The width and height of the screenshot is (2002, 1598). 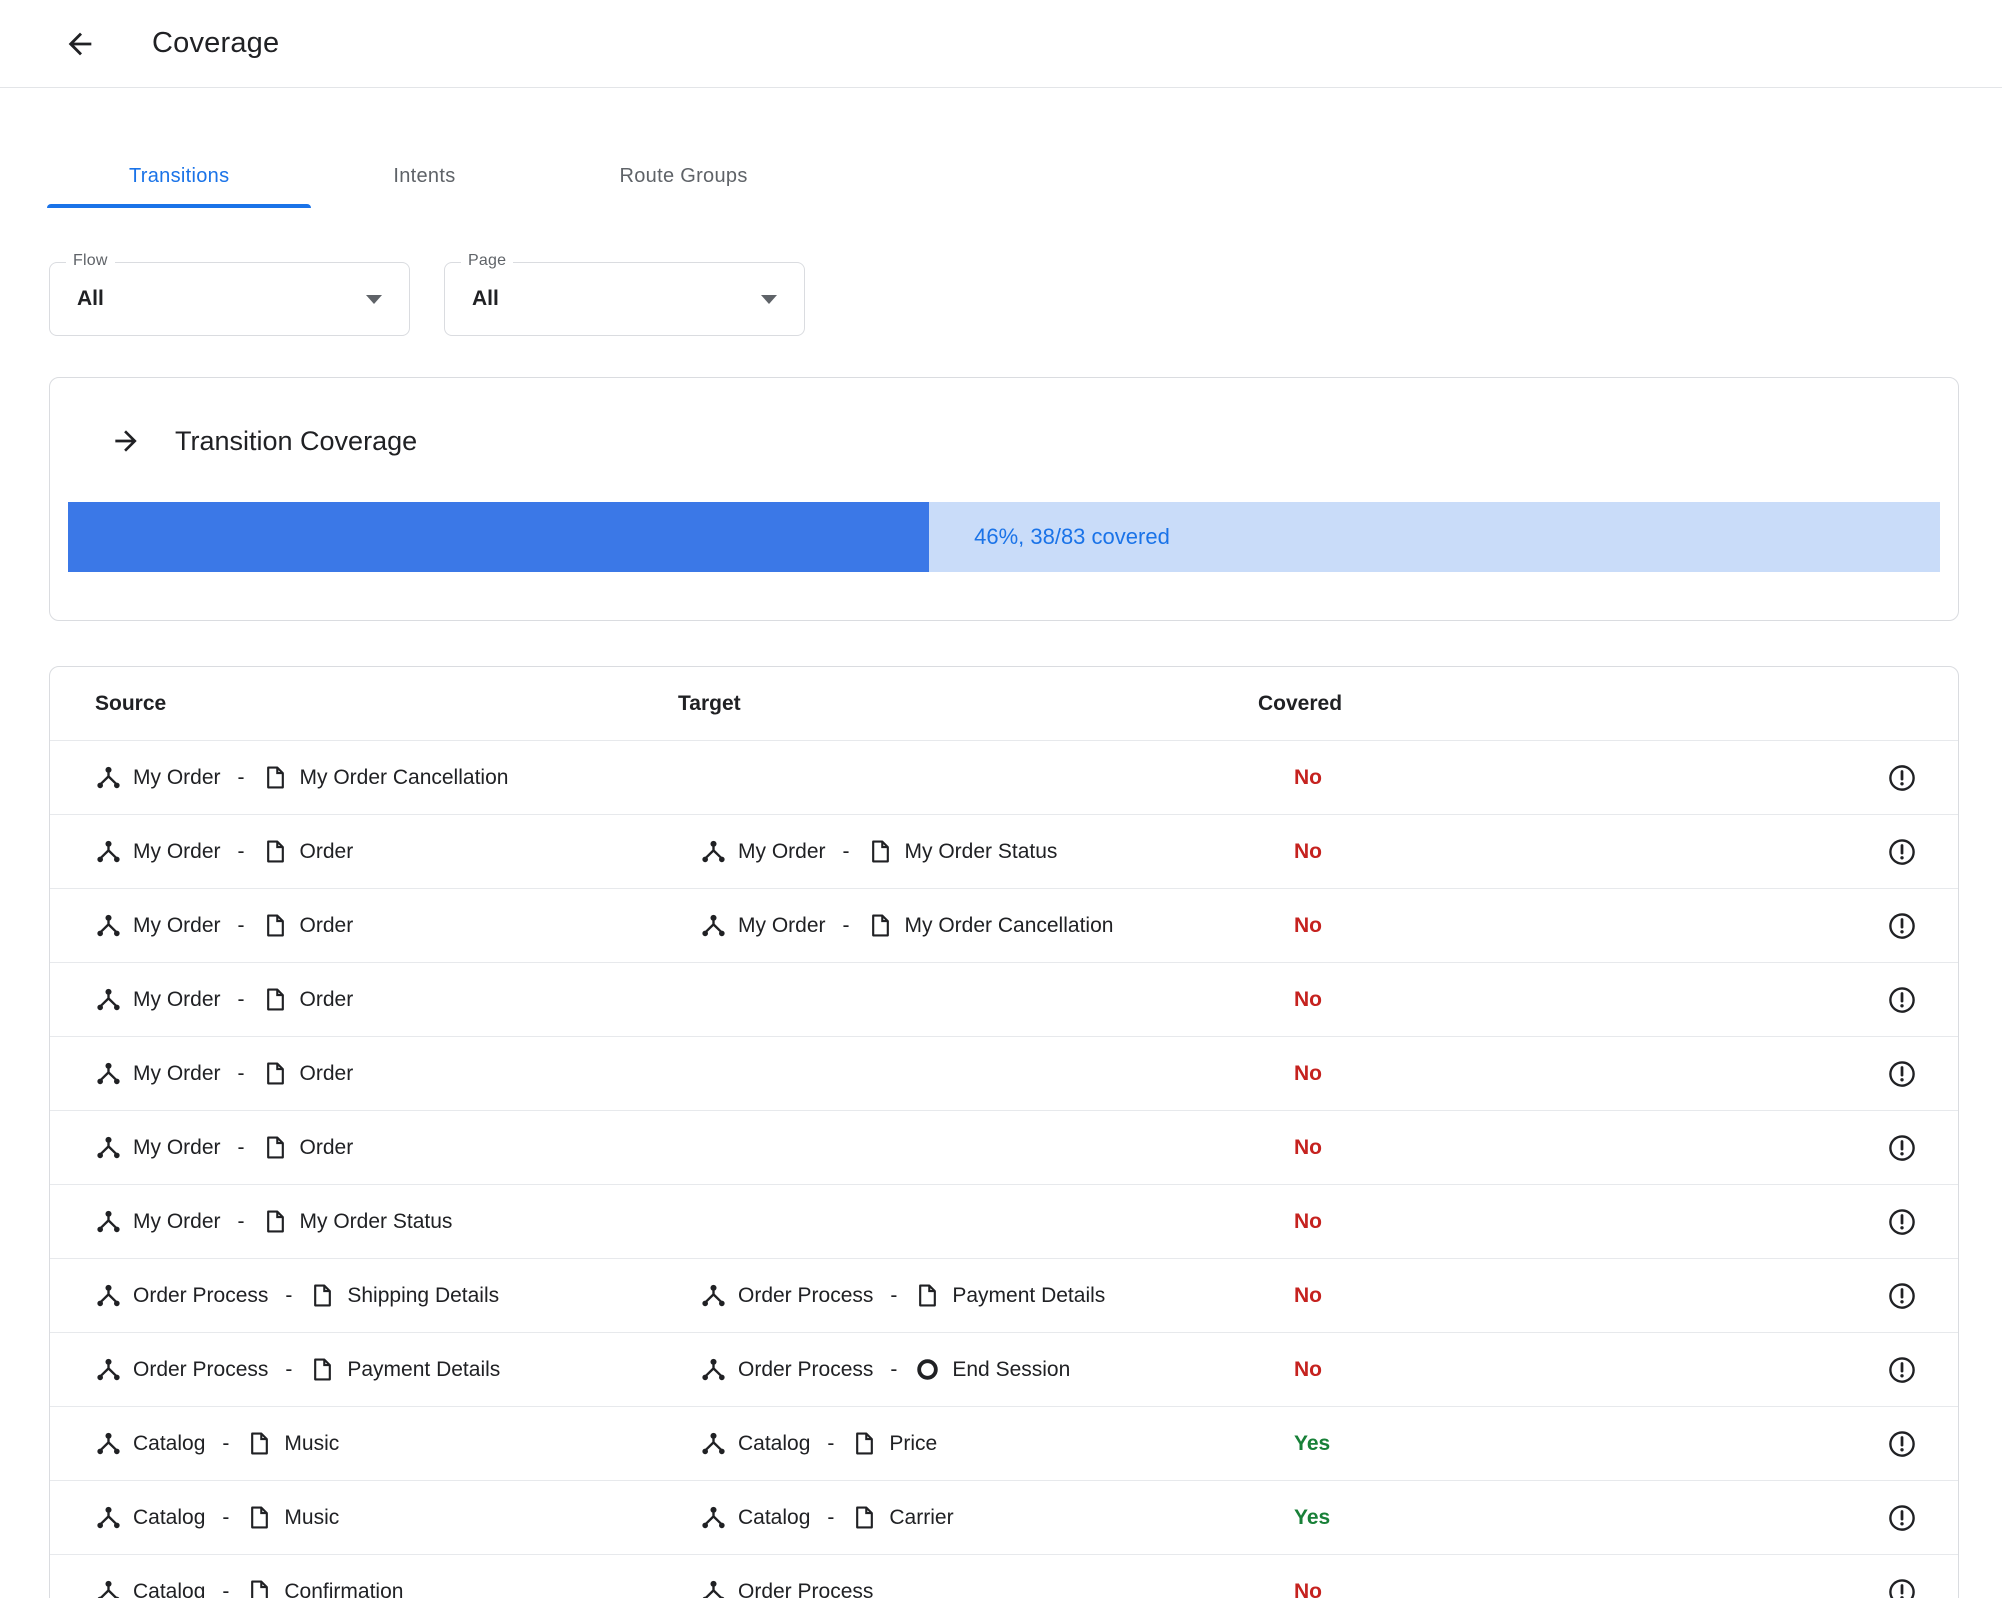 I want to click on end-session-icon, so click(x=928, y=1369).